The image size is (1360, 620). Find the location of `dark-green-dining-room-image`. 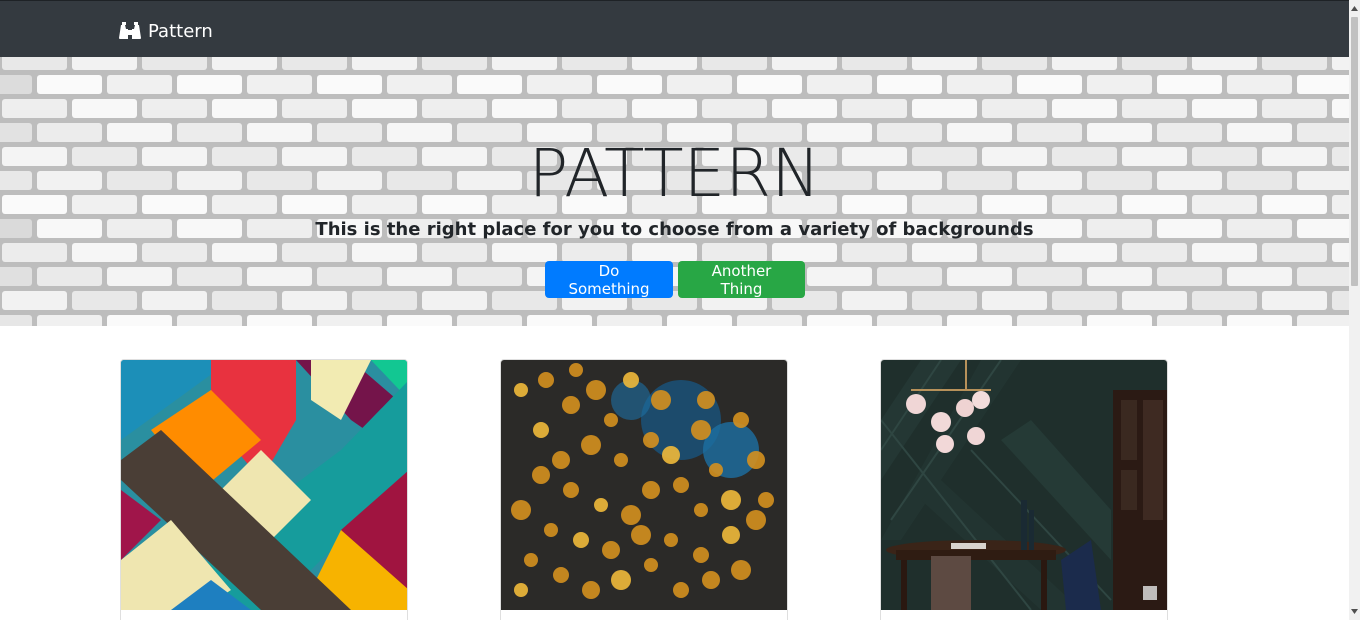

dark-green-dining-room-image is located at coordinates (1024, 485).